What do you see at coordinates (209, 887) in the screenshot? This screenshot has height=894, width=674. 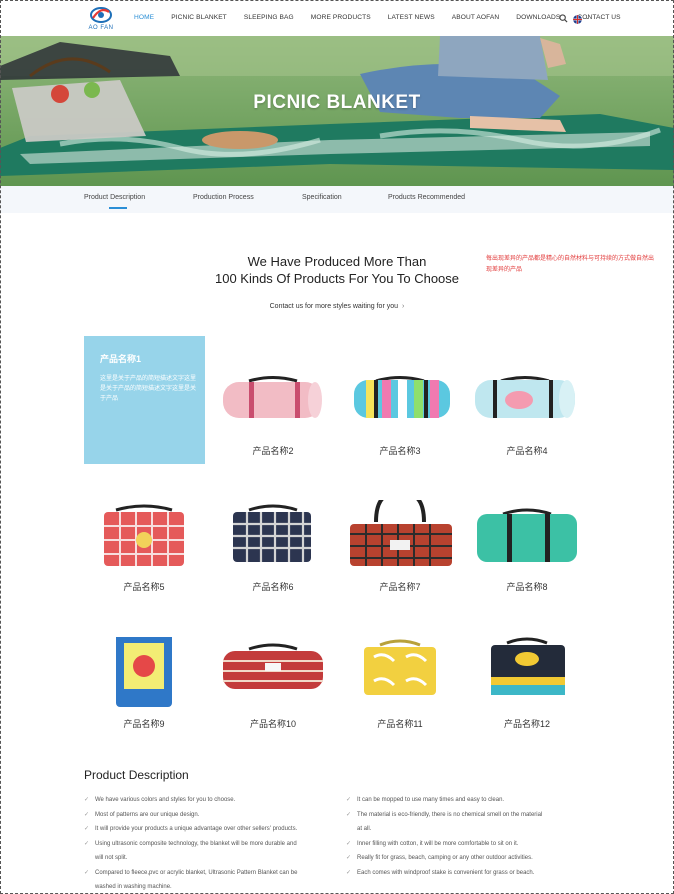 I see `description-item-continued: washed in washing machine.` at bounding box center [209, 887].